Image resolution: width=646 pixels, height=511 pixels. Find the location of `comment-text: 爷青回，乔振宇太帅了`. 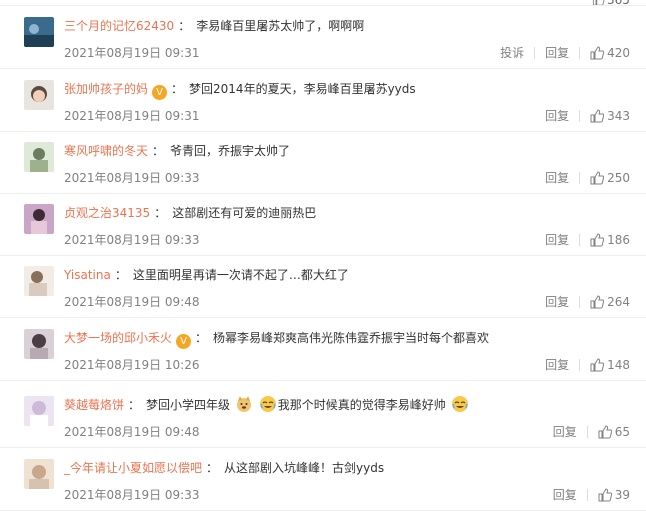

comment-text: 爷青回，乔振宇太帅了 is located at coordinates (230, 151).